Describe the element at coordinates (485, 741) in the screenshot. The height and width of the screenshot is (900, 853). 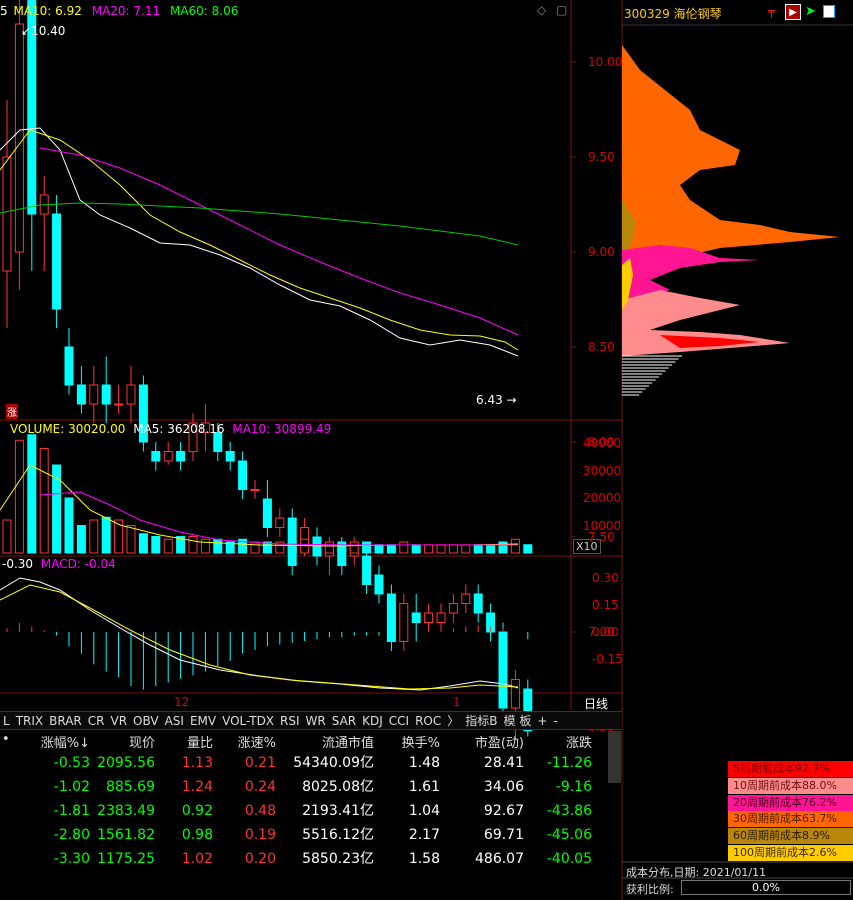
I see `table-header-cell: 市盈(动)` at that location.